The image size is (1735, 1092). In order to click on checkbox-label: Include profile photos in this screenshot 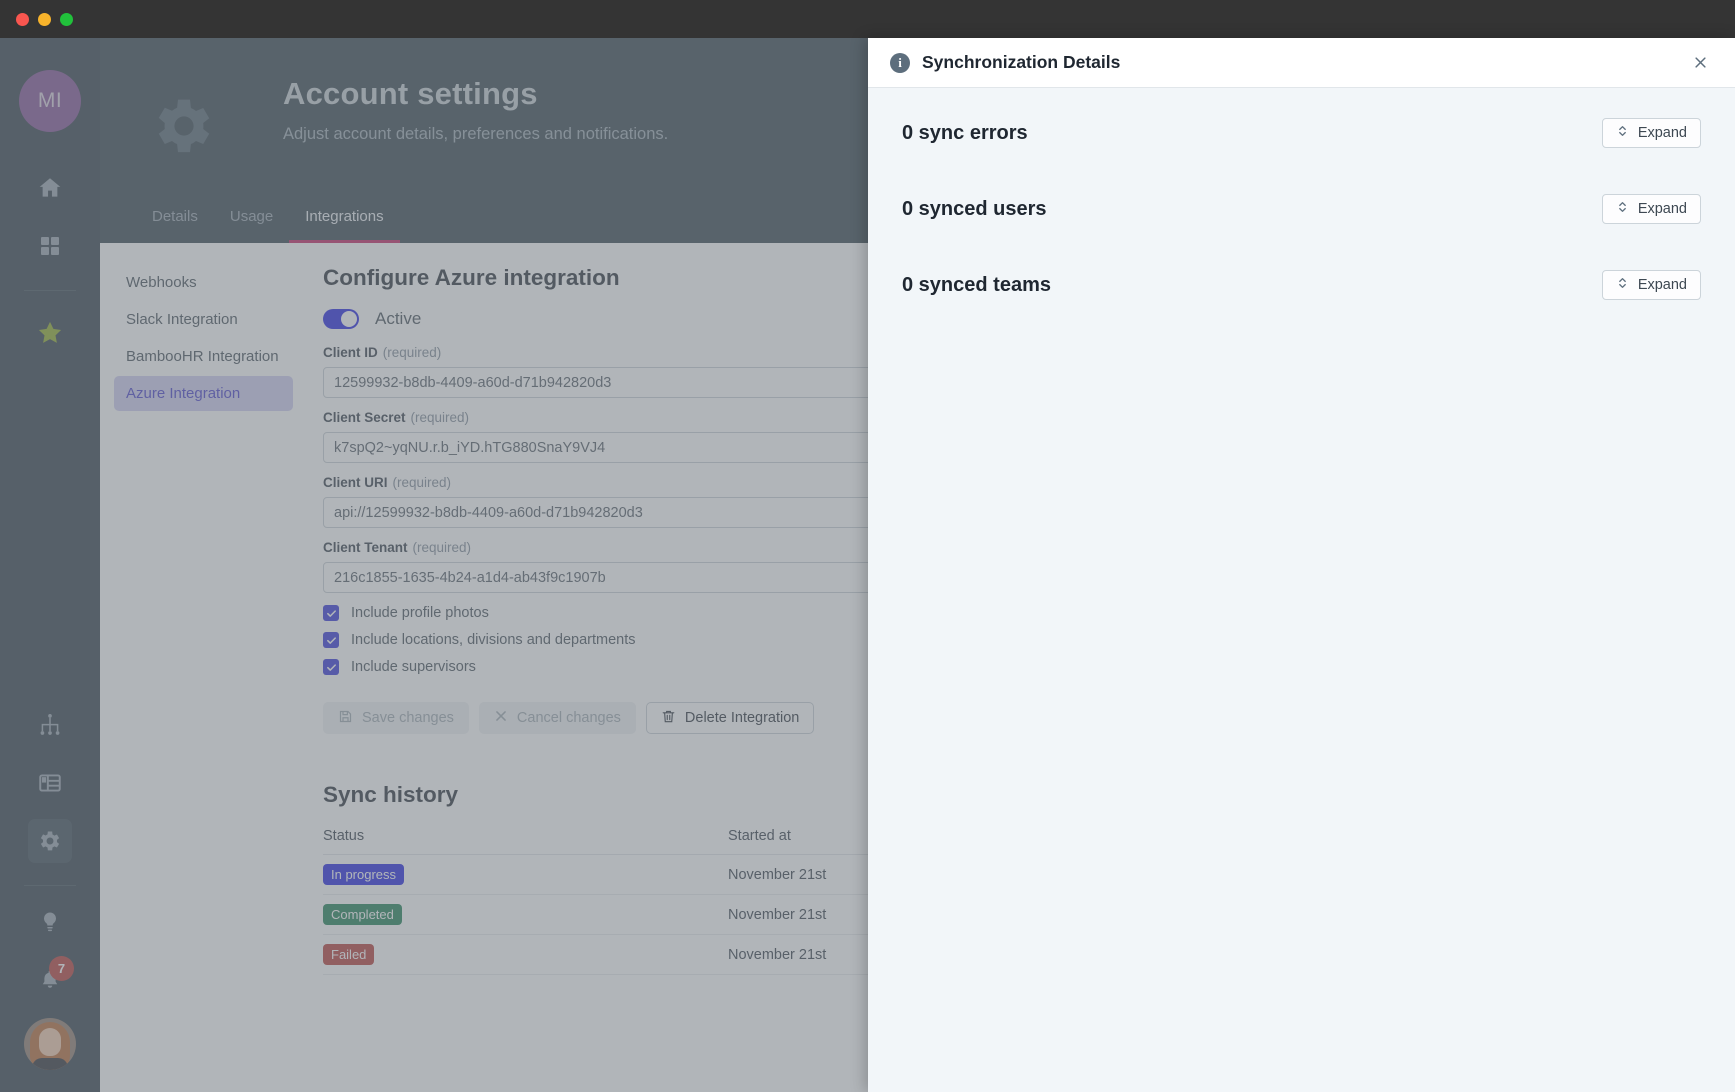, I will do `click(420, 613)`.